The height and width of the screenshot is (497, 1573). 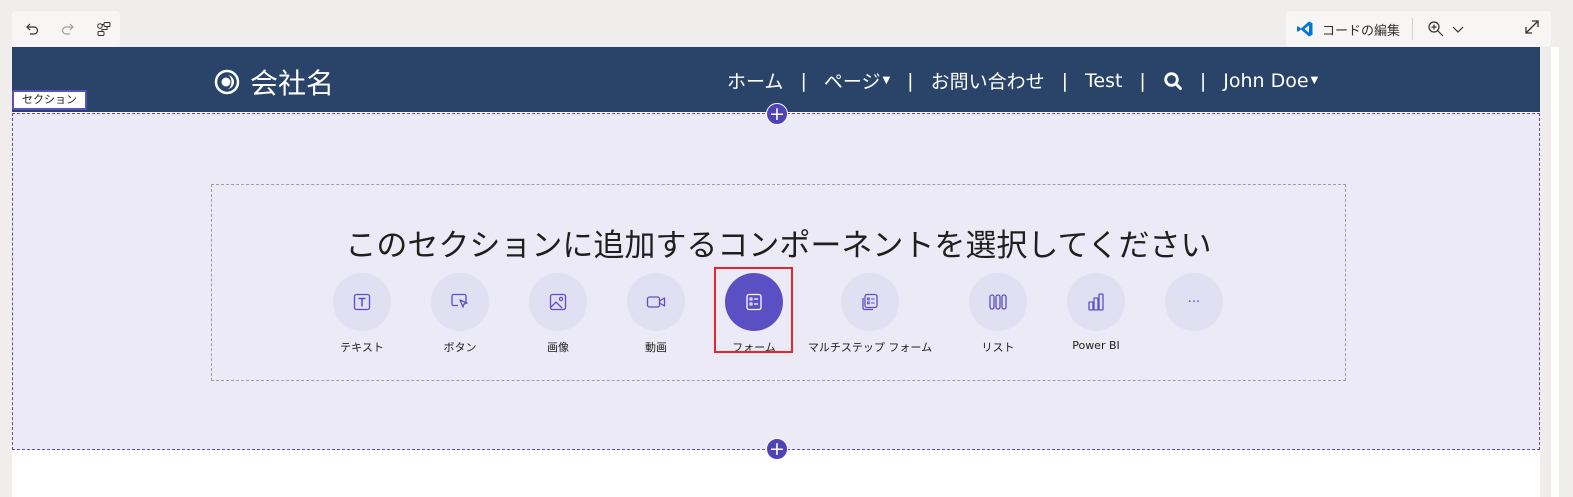 I want to click on redo-button, so click(x=68, y=29).